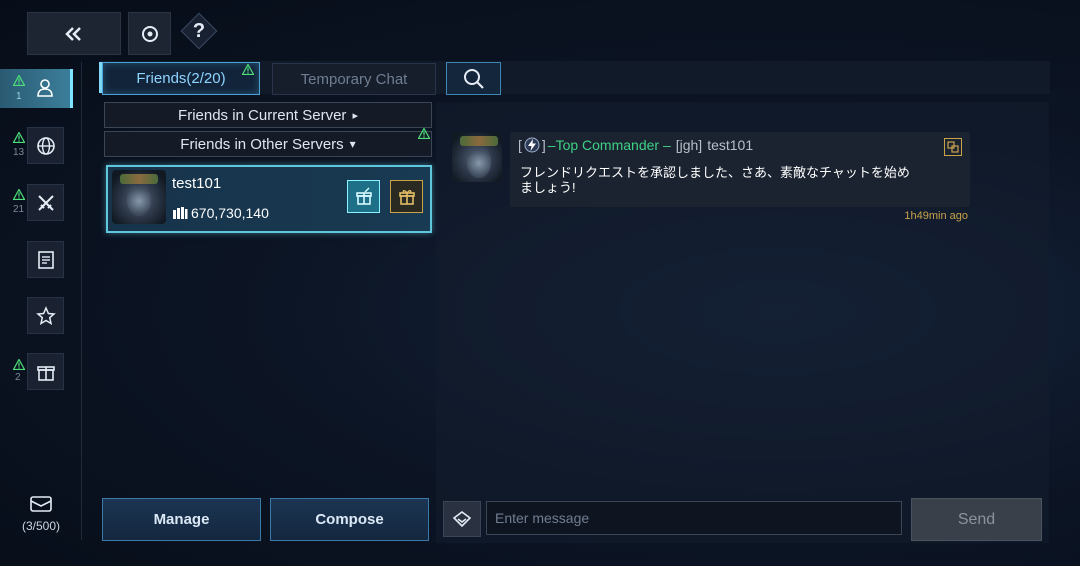 The image size is (1080, 566). I want to click on tab-friends-label: Friends(2/20), so click(181, 78).